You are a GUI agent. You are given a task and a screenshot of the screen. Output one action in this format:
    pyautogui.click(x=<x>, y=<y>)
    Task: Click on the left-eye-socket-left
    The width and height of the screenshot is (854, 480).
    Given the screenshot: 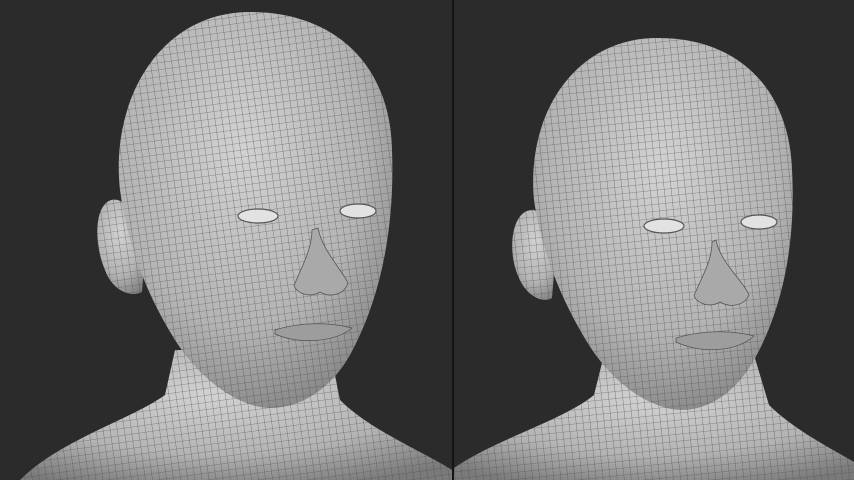 What is the action you would take?
    pyautogui.click(x=358, y=211)
    